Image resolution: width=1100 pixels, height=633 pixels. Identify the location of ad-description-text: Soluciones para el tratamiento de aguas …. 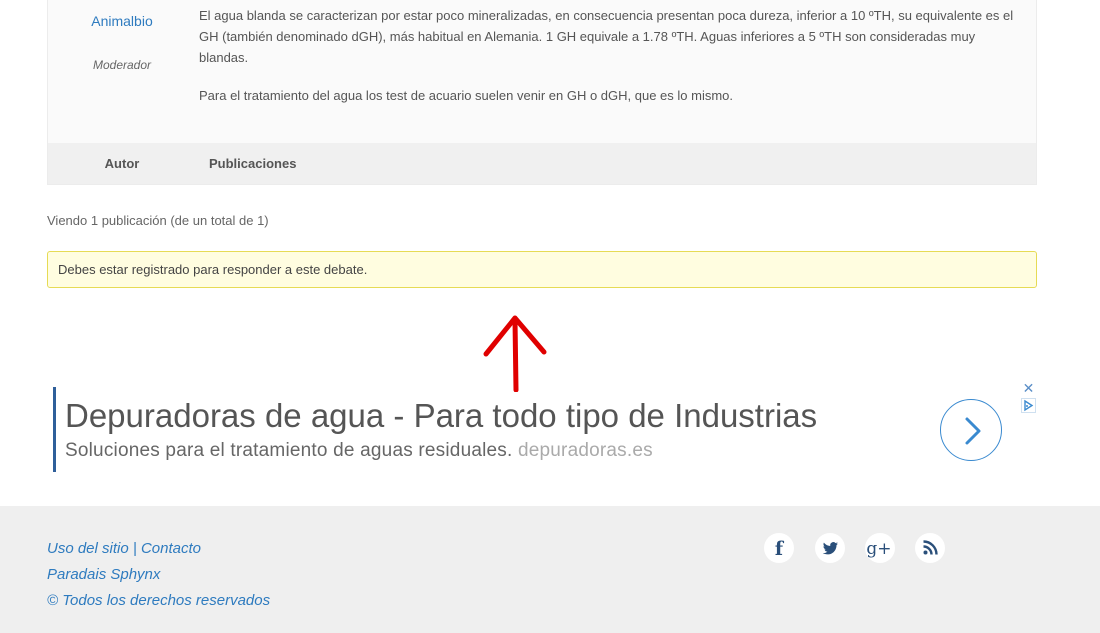
(289, 450).